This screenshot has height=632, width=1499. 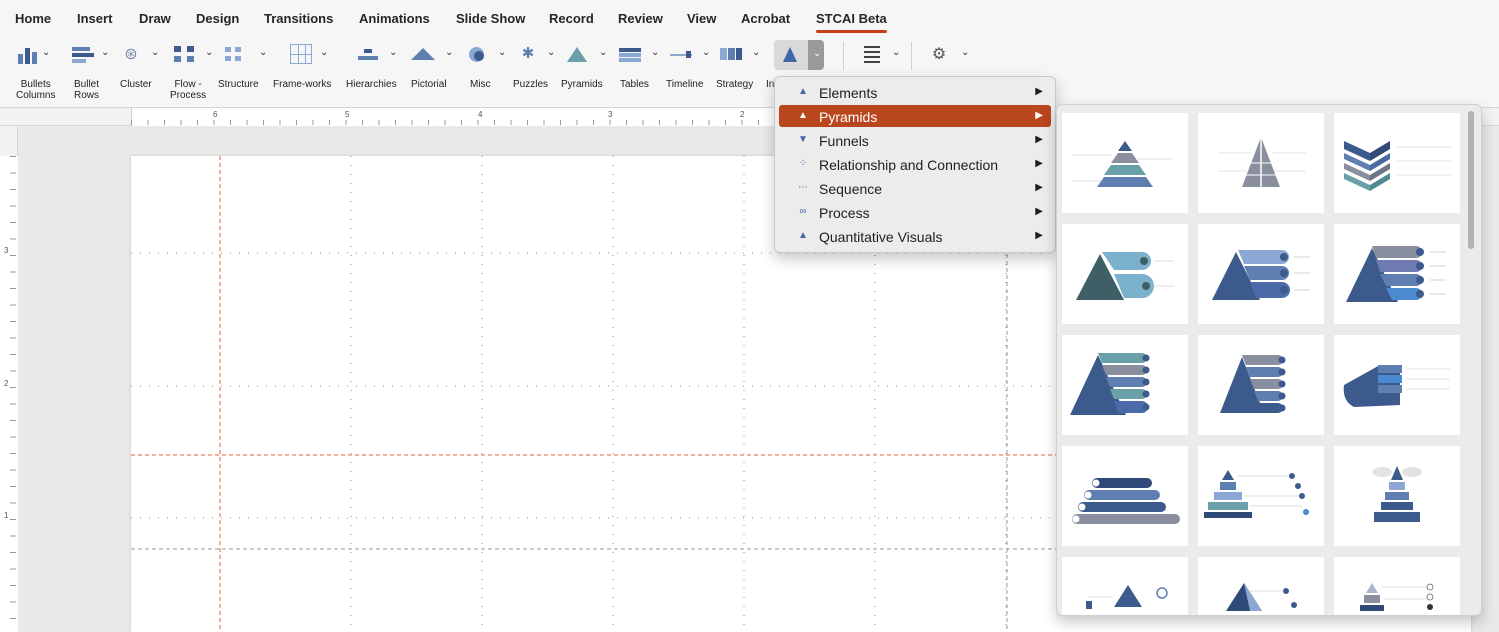 What do you see at coordinates (765, 18) in the screenshot?
I see `tab-acrobat: Acrobat` at bounding box center [765, 18].